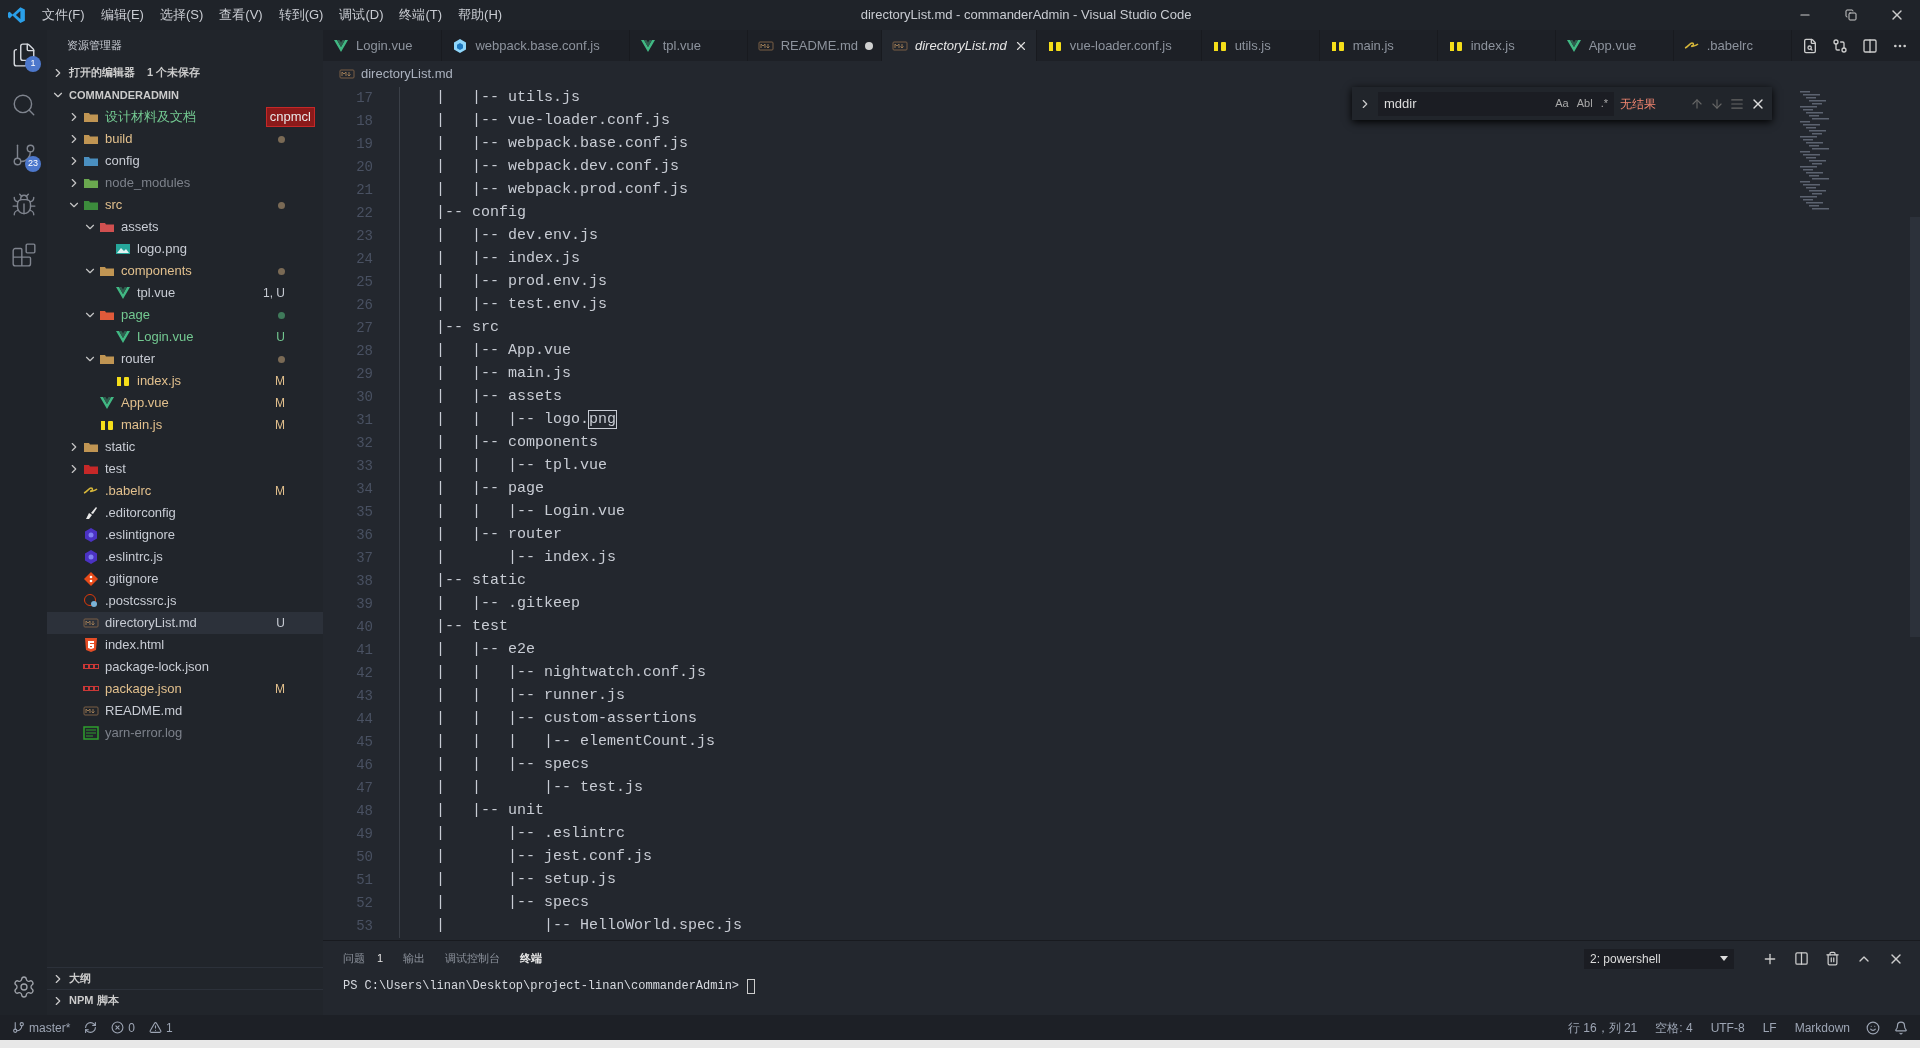 Image resolution: width=1920 pixels, height=1048 pixels. I want to click on tree-item: .postcssrc.js, so click(185, 601).